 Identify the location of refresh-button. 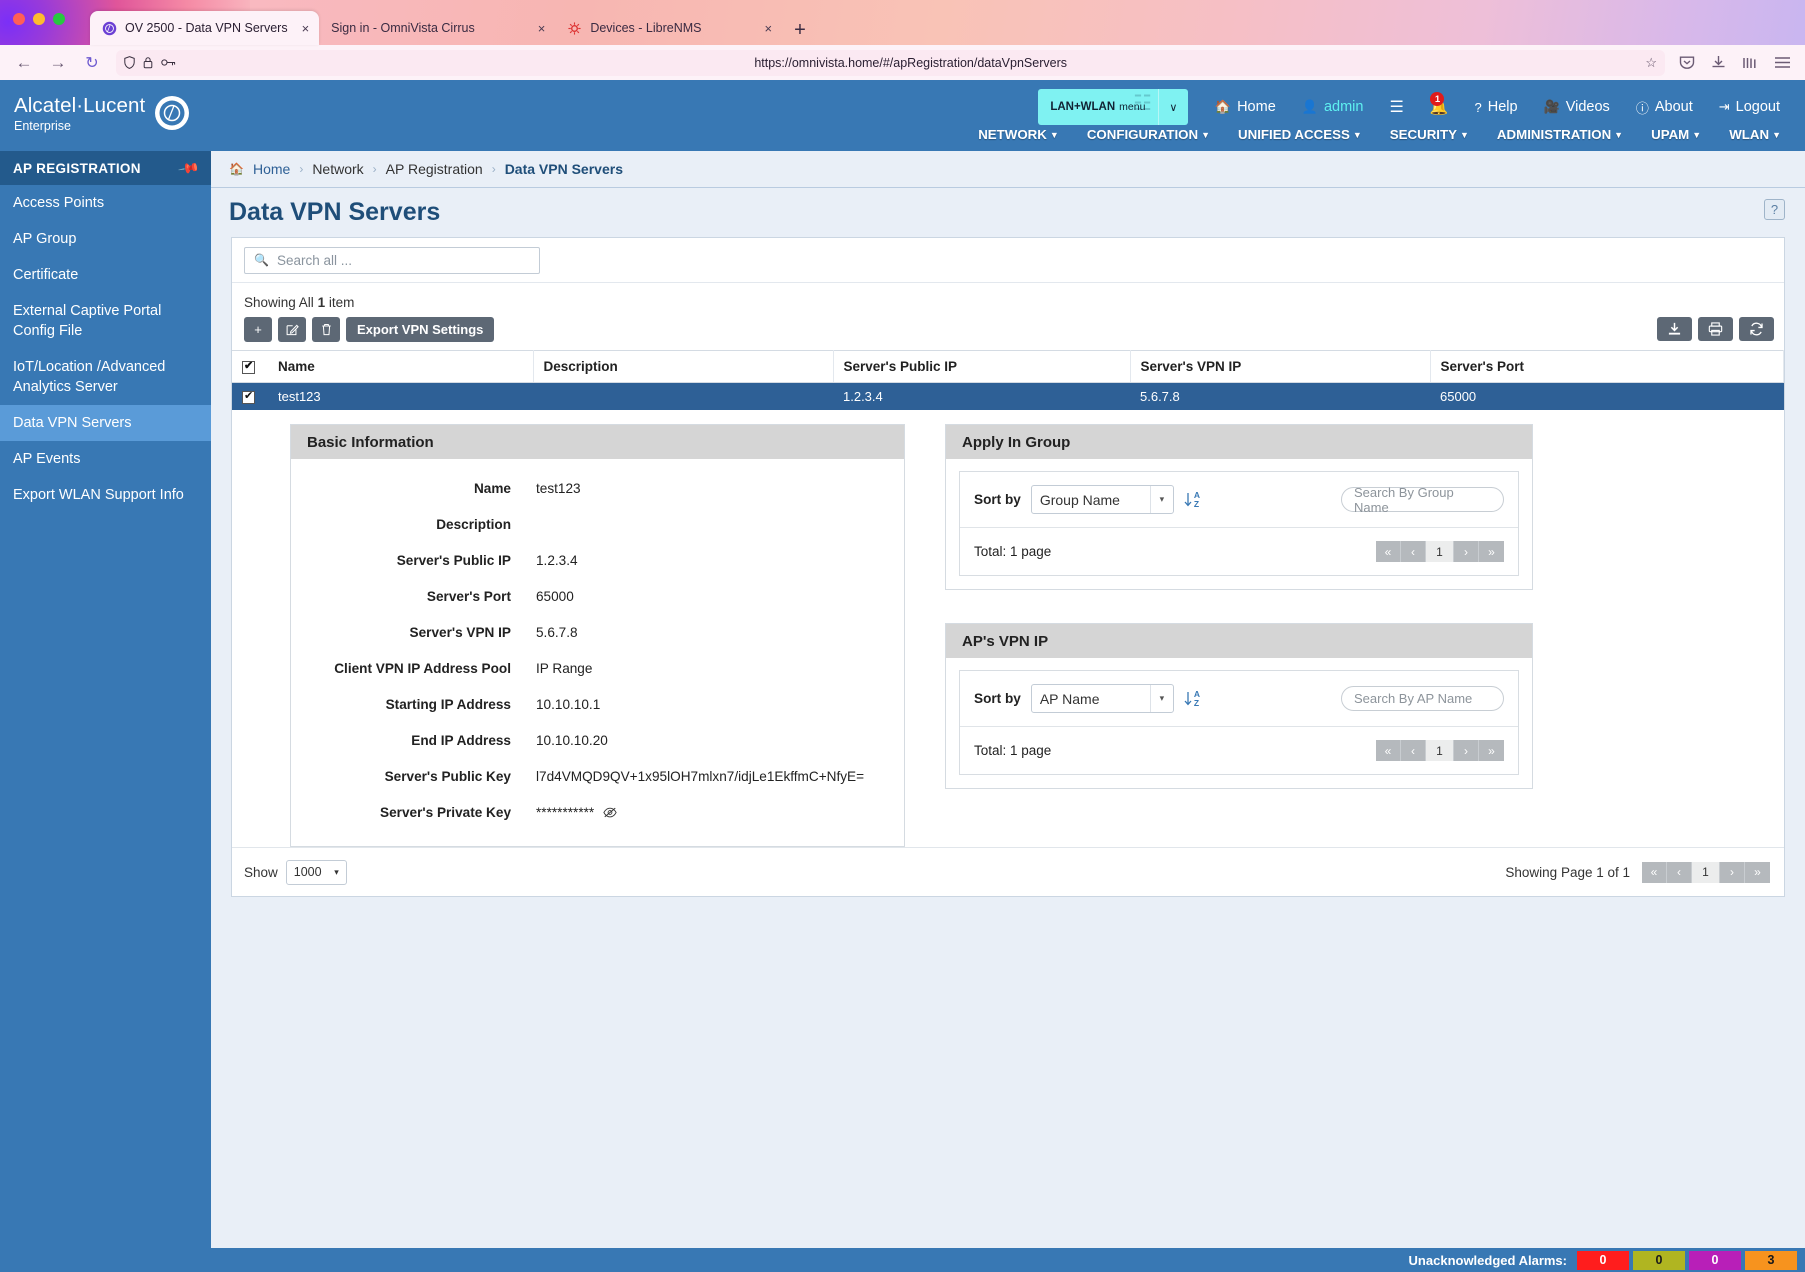
(1756, 329).